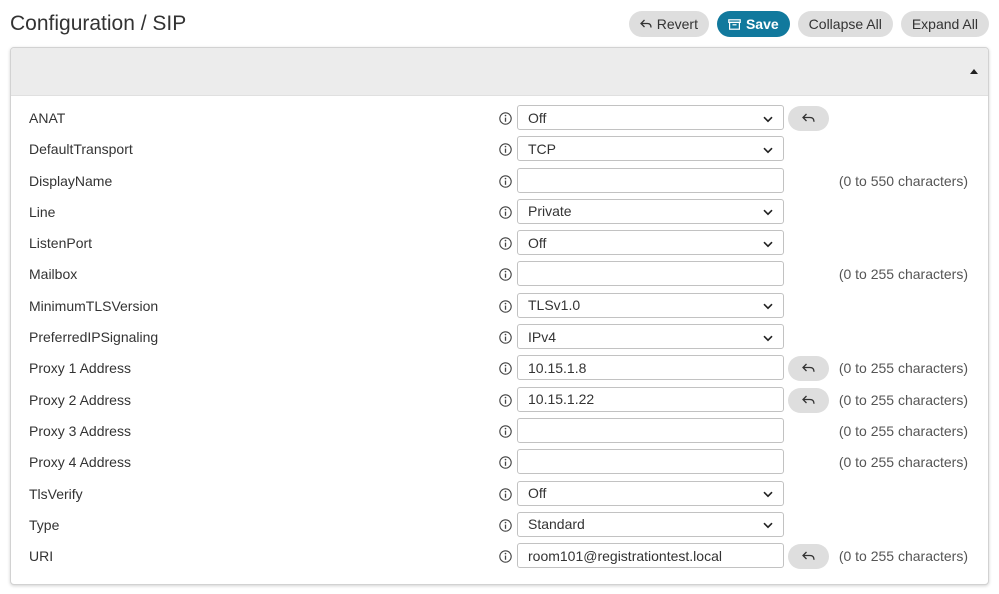 This screenshot has height=594, width=999. I want to click on setting-label: ListenPort, so click(61, 243).